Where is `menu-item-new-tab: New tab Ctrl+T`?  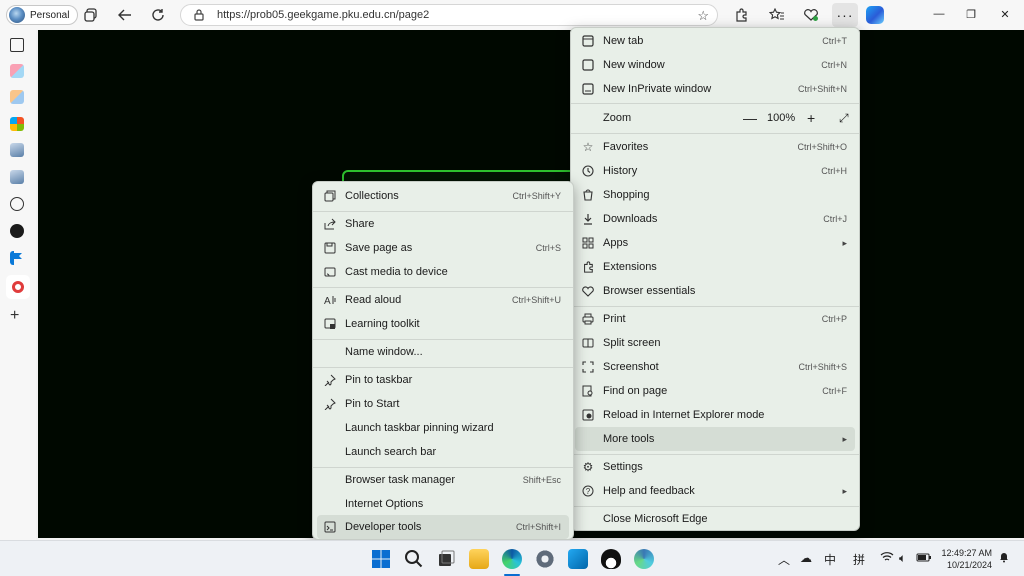 menu-item-new-tab: New tab Ctrl+T is located at coordinates (715, 41).